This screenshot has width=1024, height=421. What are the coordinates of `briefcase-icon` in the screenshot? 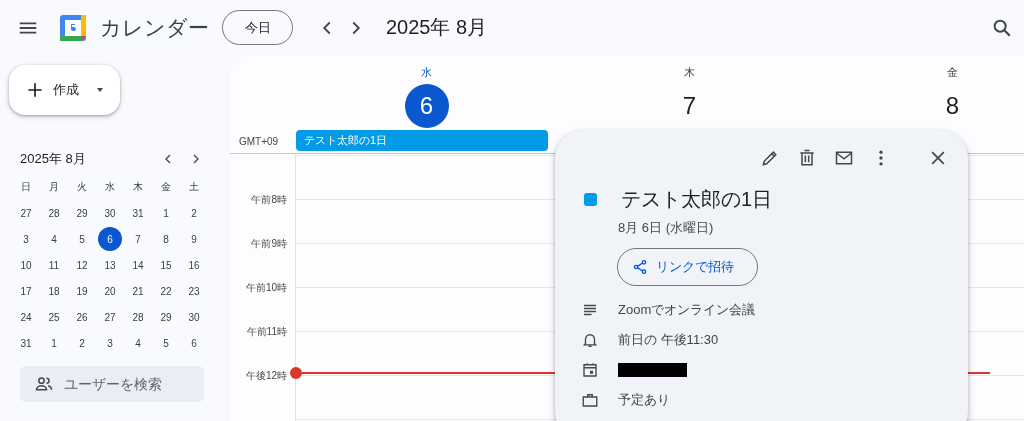 It's located at (590, 400).